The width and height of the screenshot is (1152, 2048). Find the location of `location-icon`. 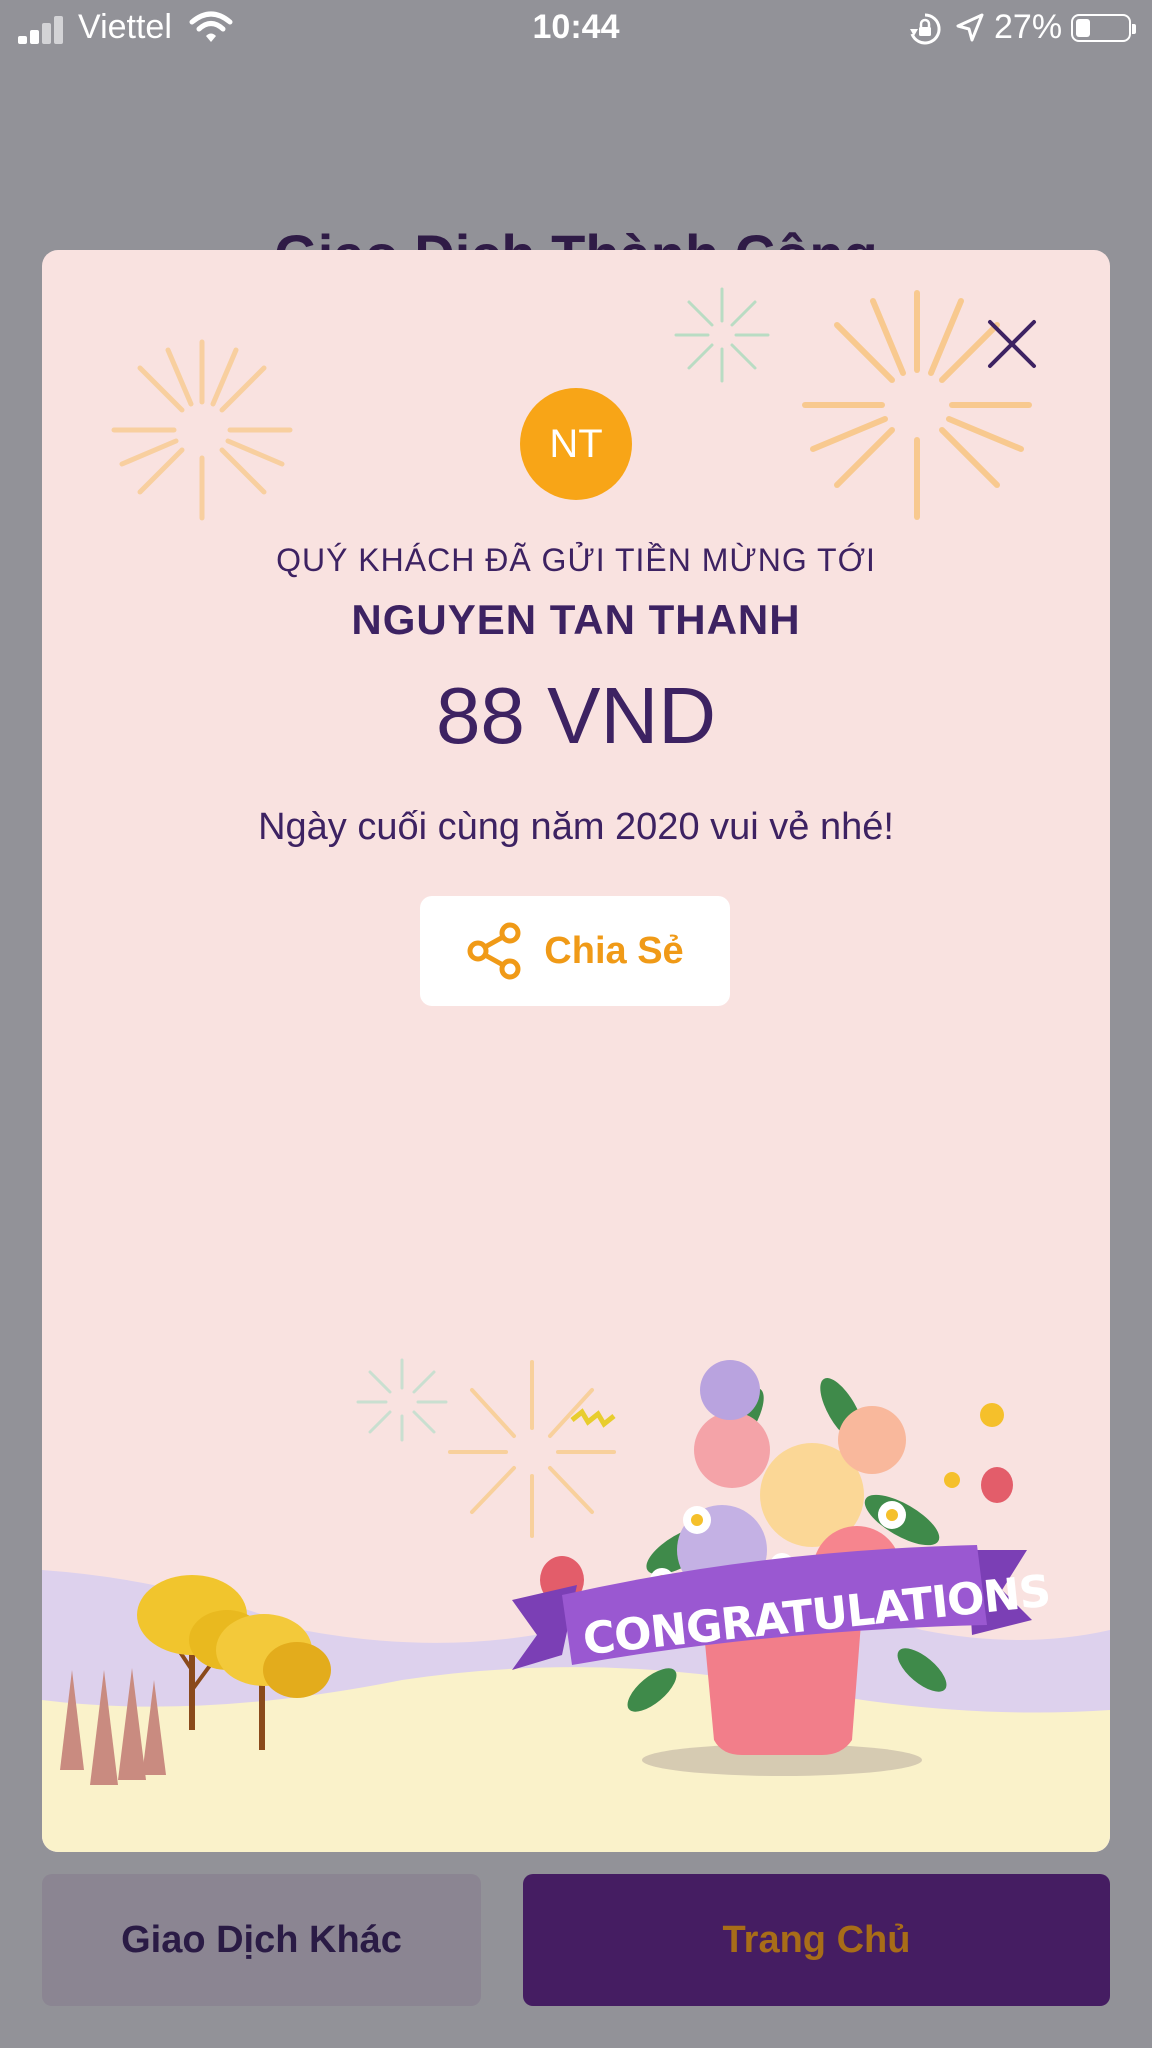

location-icon is located at coordinates (970, 27).